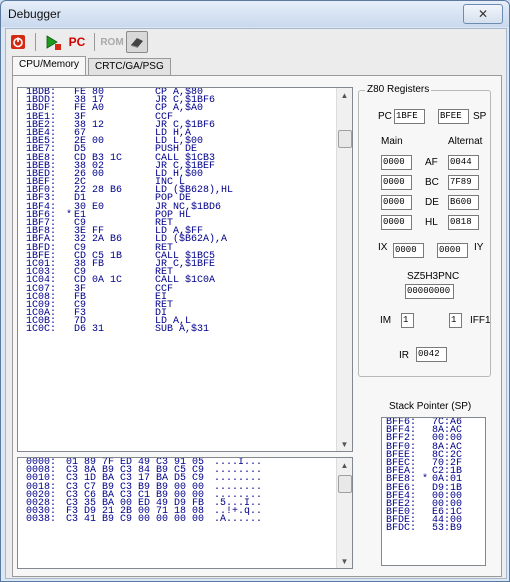 This screenshot has height=582, width=510. Describe the element at coordinates (89, 142) in the screenshot. I see `opcode-bytes-cell: 2E 00` at that location.